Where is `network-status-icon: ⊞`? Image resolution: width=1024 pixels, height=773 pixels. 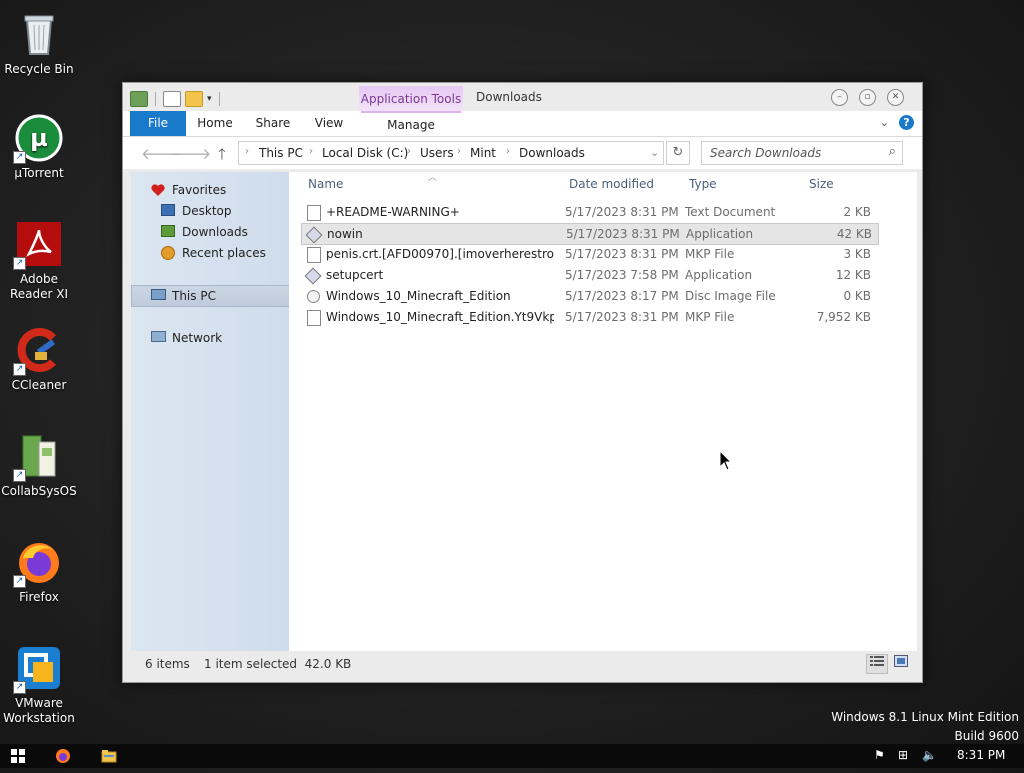
network-status-icon: ⊞ is located at coordinates (903, 755).